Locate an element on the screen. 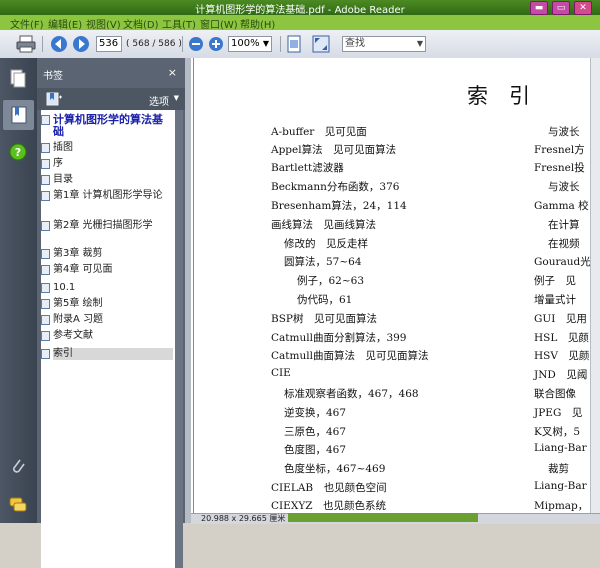 The width and height of the screenshot is (600, 568). page-edge is located at coordinates (193, 285).